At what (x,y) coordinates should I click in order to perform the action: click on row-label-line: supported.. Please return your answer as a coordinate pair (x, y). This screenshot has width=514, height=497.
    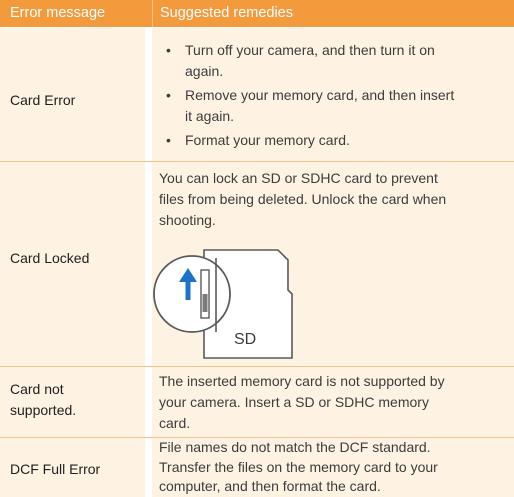
    Looking at the image, I should click on (43, 410).